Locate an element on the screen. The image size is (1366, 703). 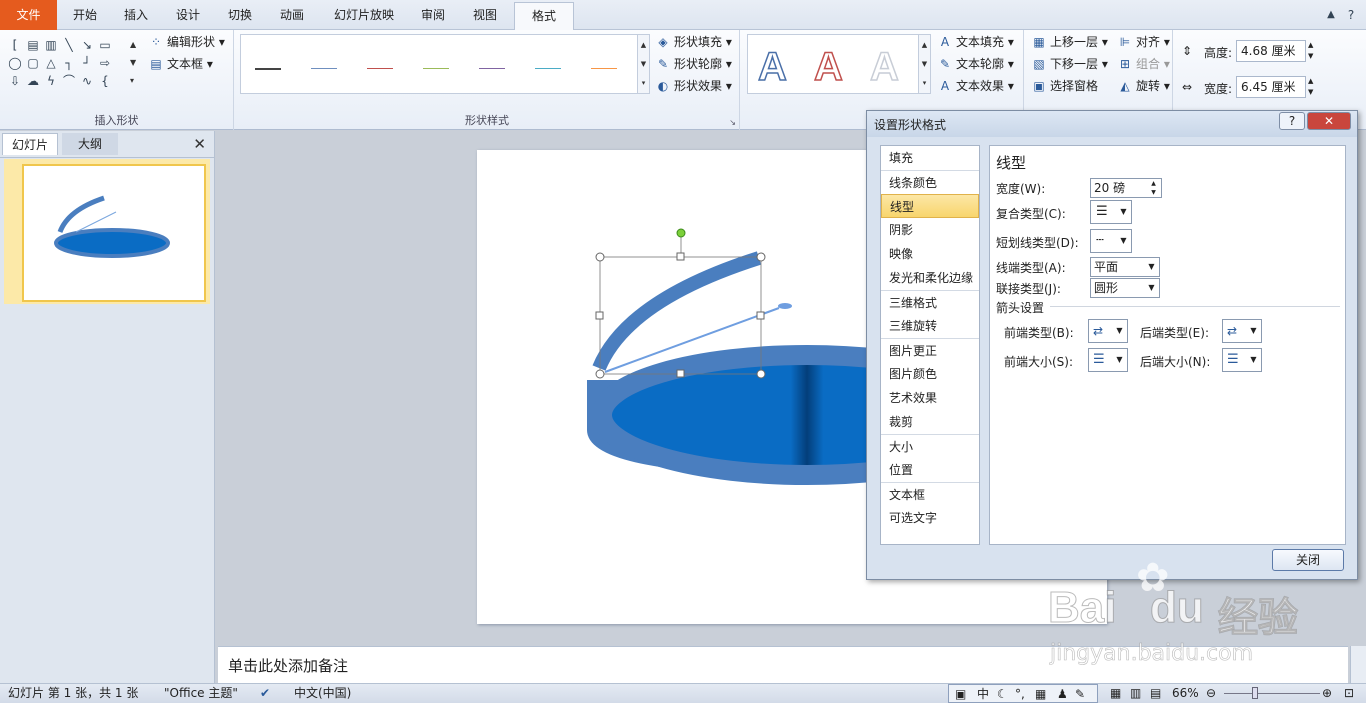
nav-textbox: 文本框 is located at coordinates (930, 494).